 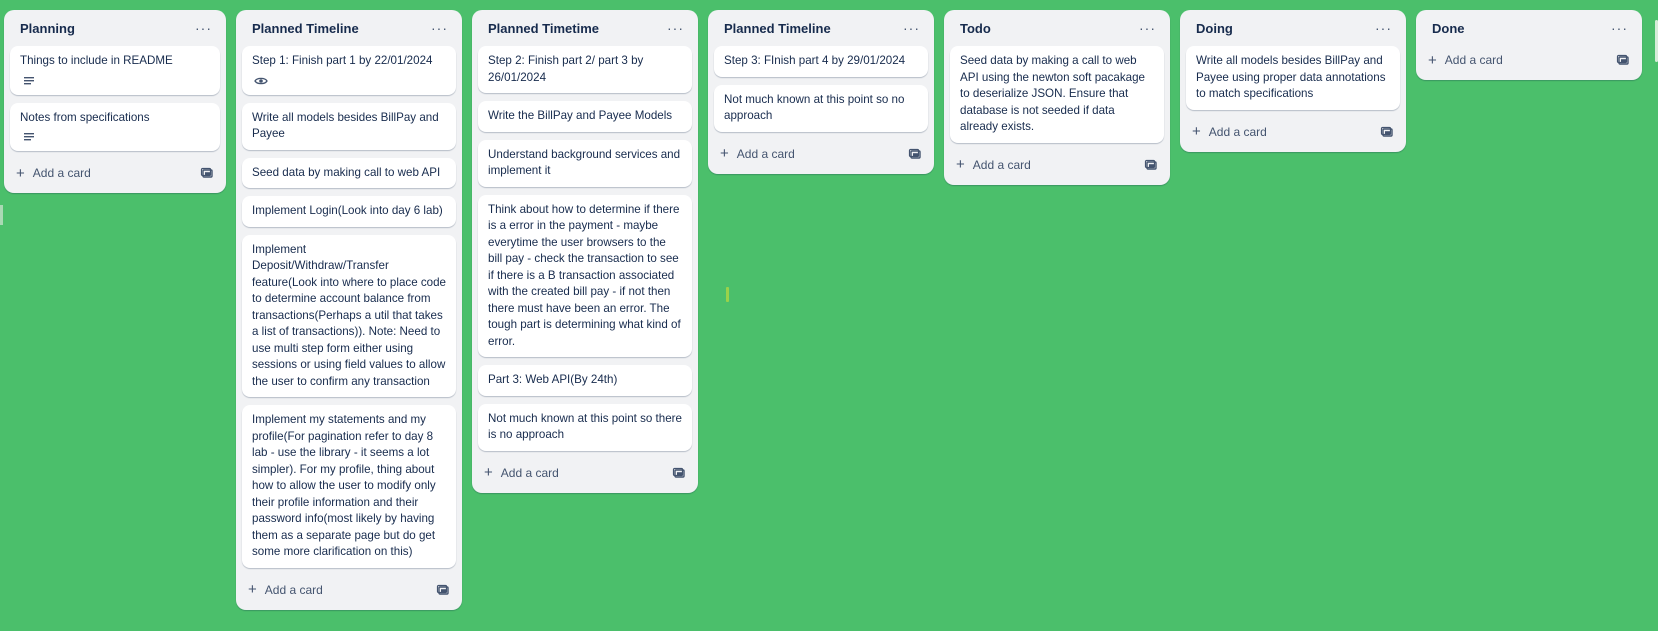 I want to click on eye-icon, so click(x=261, y=80).